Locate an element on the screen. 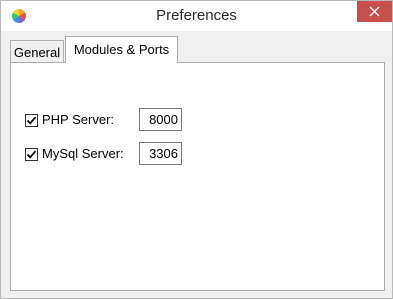 Image resolution: width=393 pixels, height=299 pixels. mysql-server-label: MySql Server: is located at coordinates (83, 153).